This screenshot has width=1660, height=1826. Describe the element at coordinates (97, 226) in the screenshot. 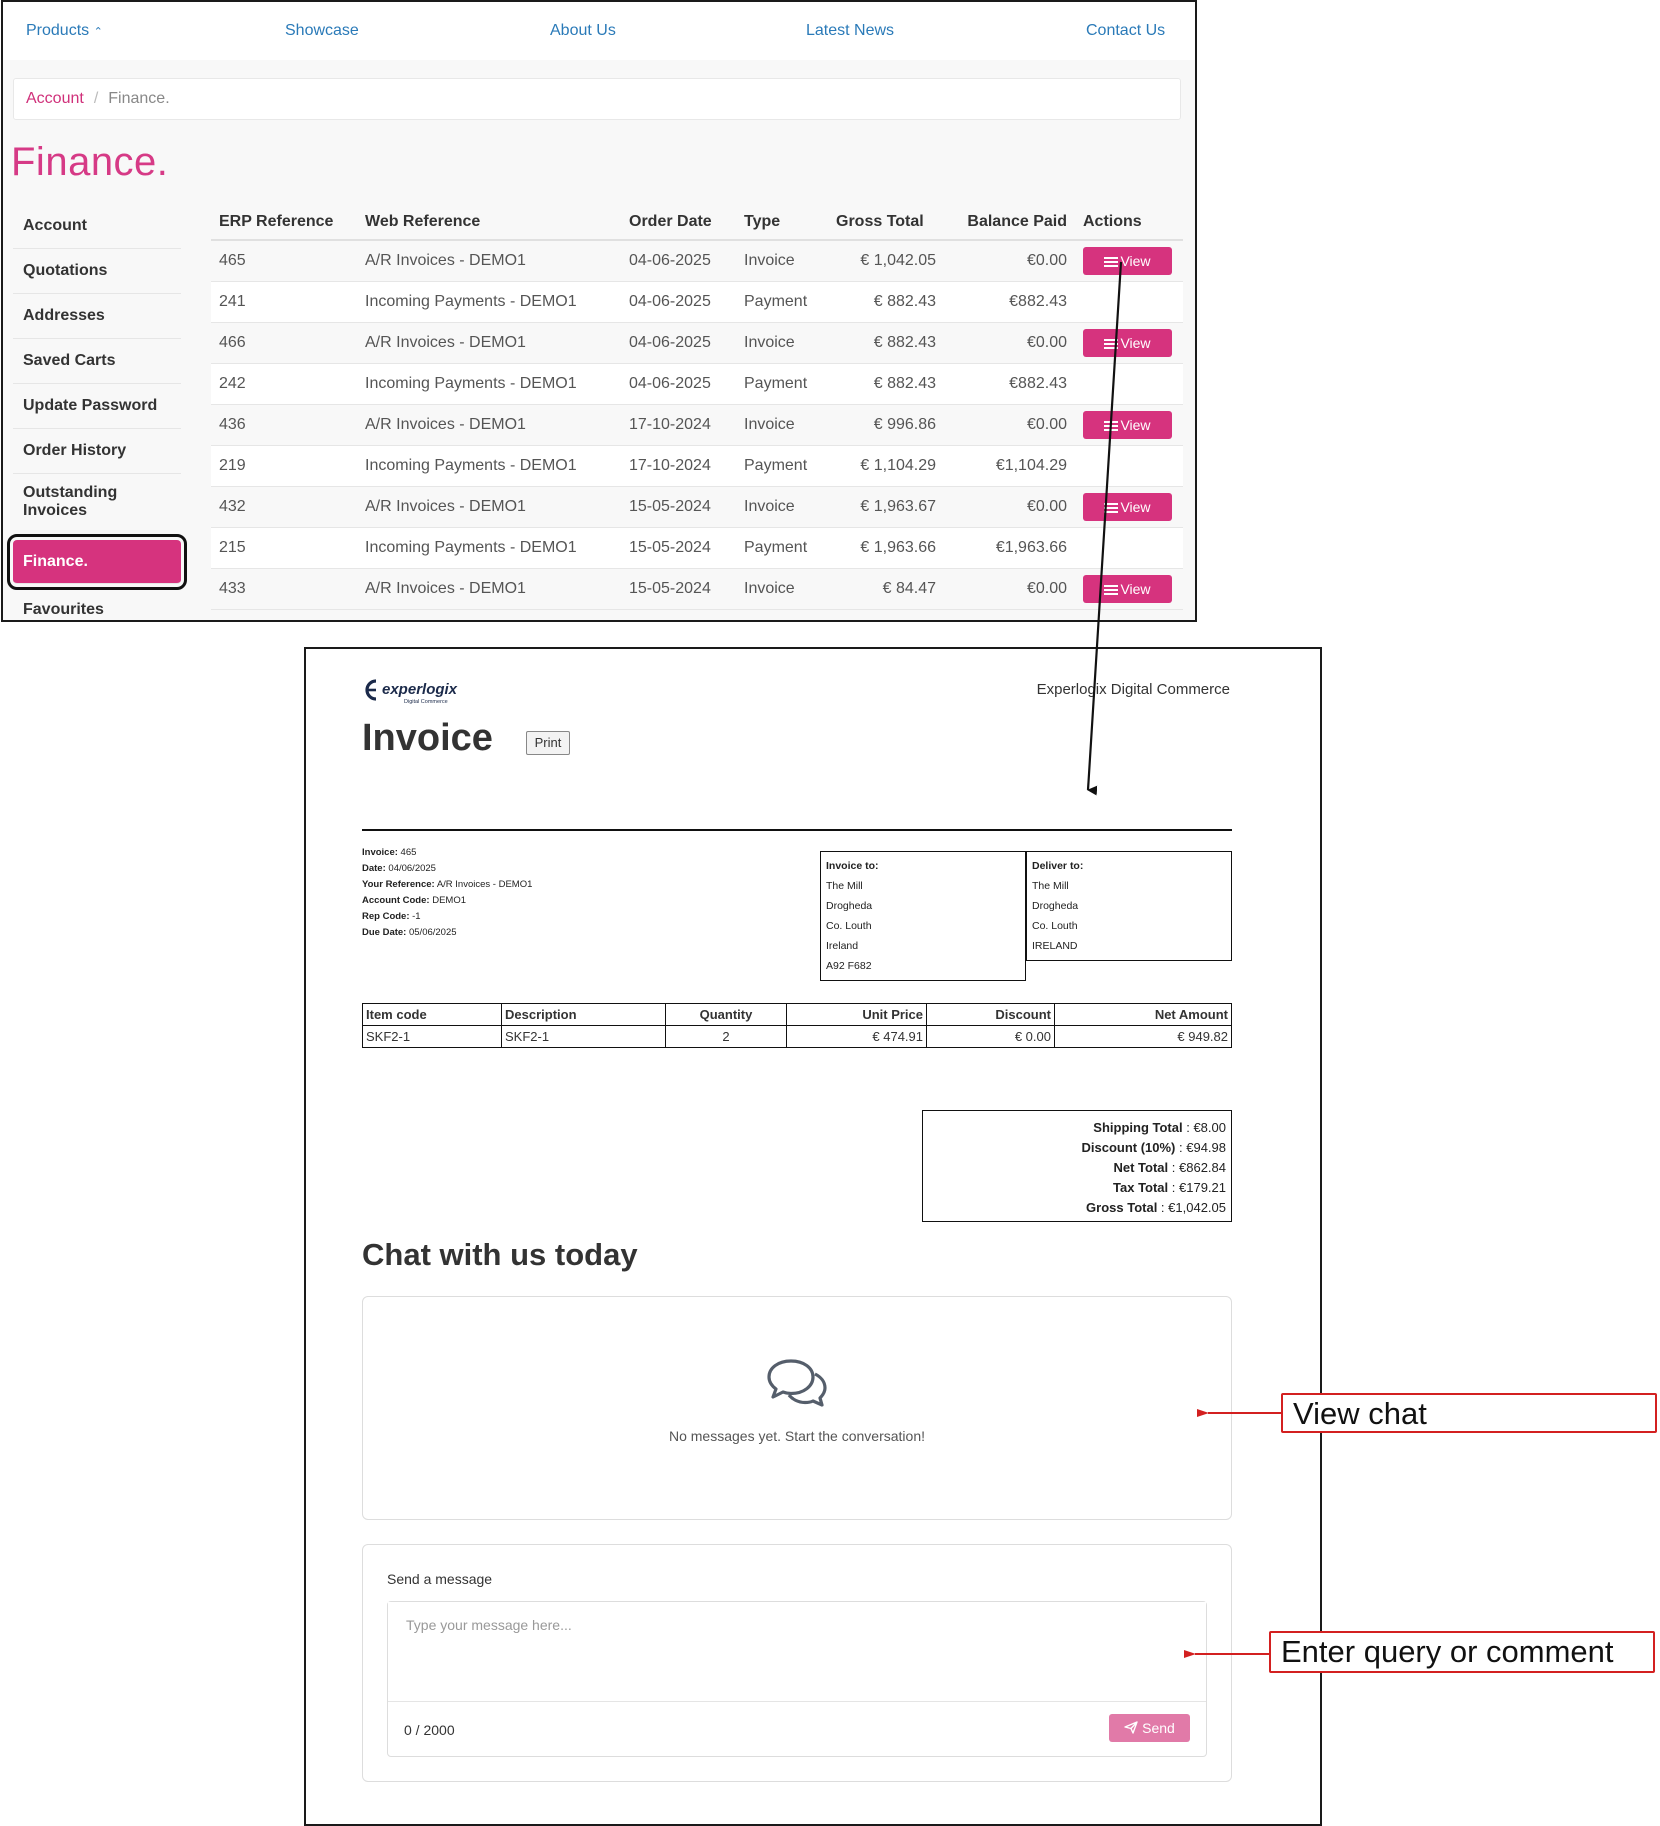

I see `sidebar-item-account: Account` at that location.